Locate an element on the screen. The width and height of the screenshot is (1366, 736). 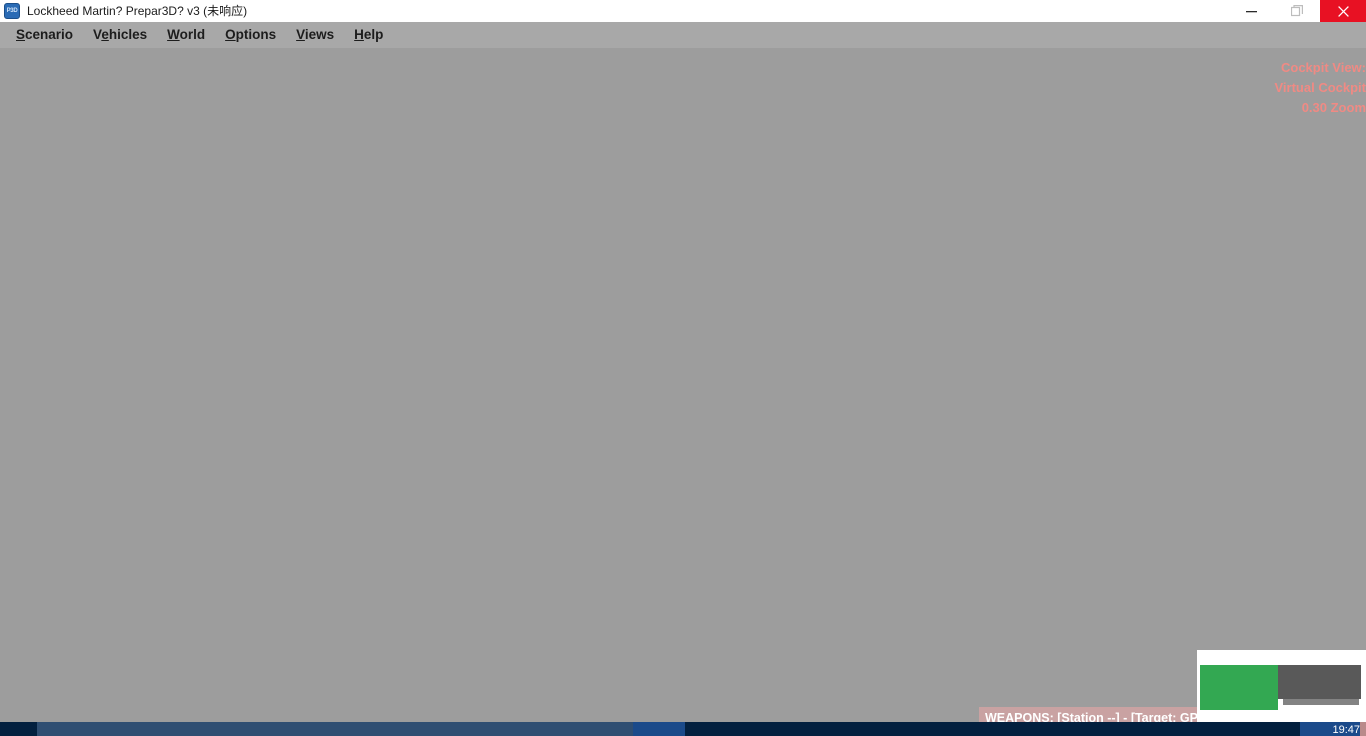
hud-view-line-2: Virtual Cockpit is located at coordinates (1320, 87).